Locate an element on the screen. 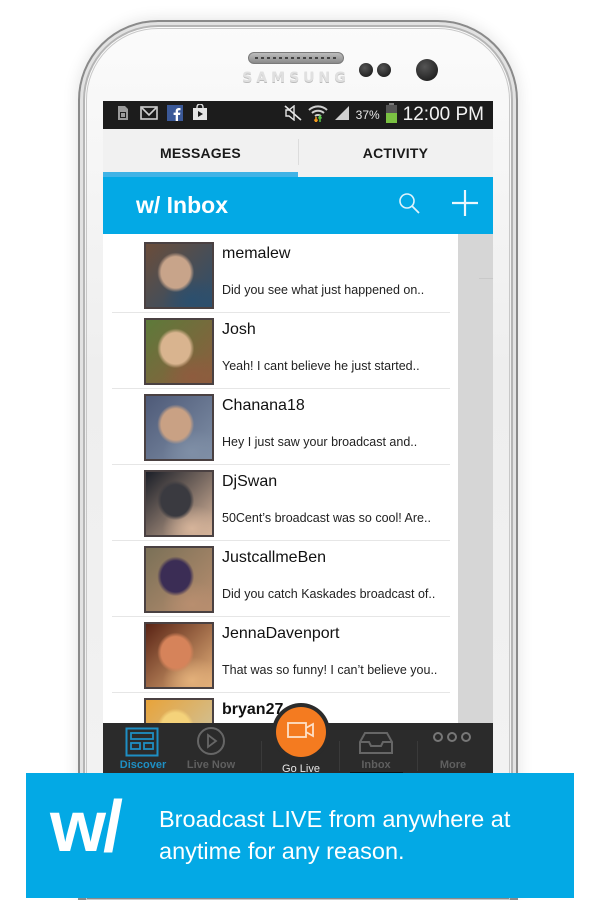  go-live-button is located at coordinates (301, 732).